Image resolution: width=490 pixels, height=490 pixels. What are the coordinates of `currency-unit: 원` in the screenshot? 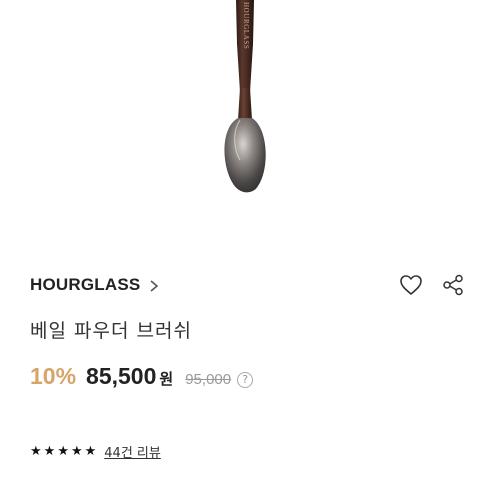 It's located at (166, 379).